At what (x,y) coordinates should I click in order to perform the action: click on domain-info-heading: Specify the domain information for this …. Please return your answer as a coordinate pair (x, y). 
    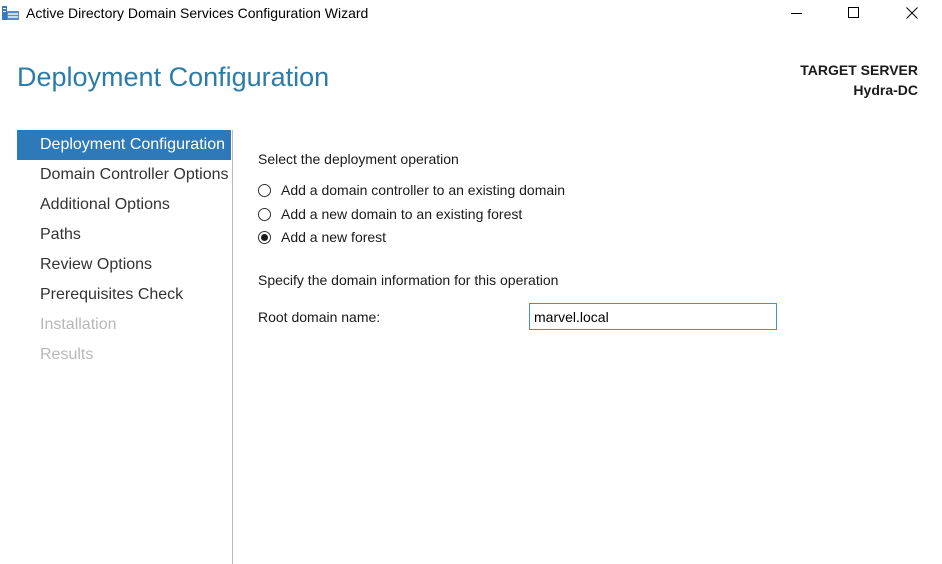
    Looking at the image, I should click on (408, 280).